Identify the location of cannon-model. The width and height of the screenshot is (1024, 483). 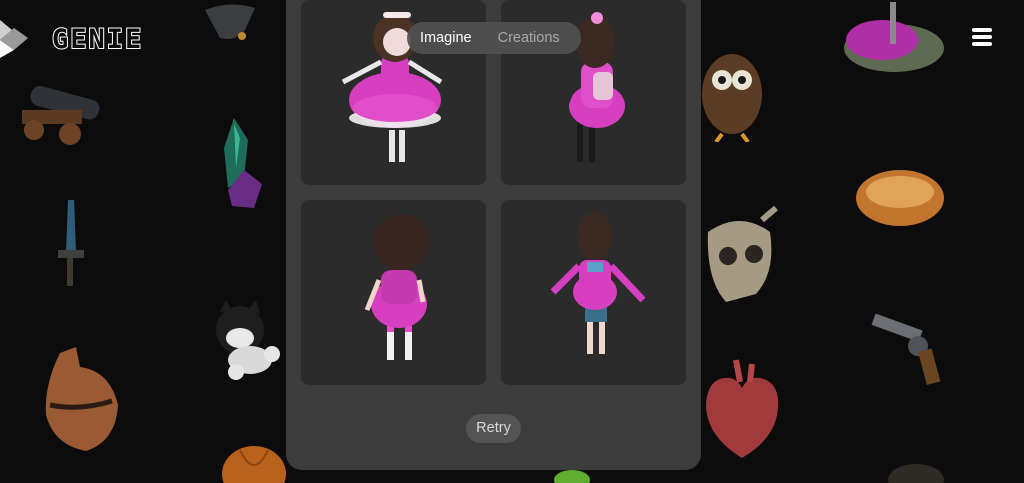
(61, 115).